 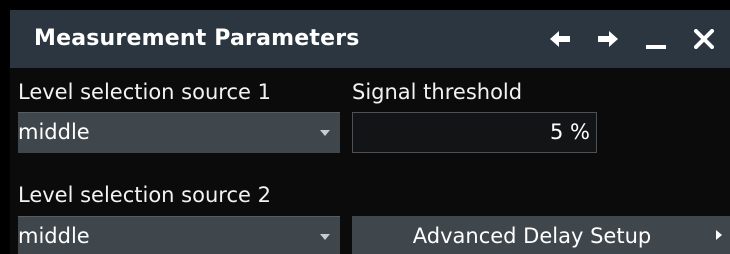 What do you see at coordinates (54, 132) in the screenshot?
I see `level-source-1-value: middle` at bounding box center [54, 132].